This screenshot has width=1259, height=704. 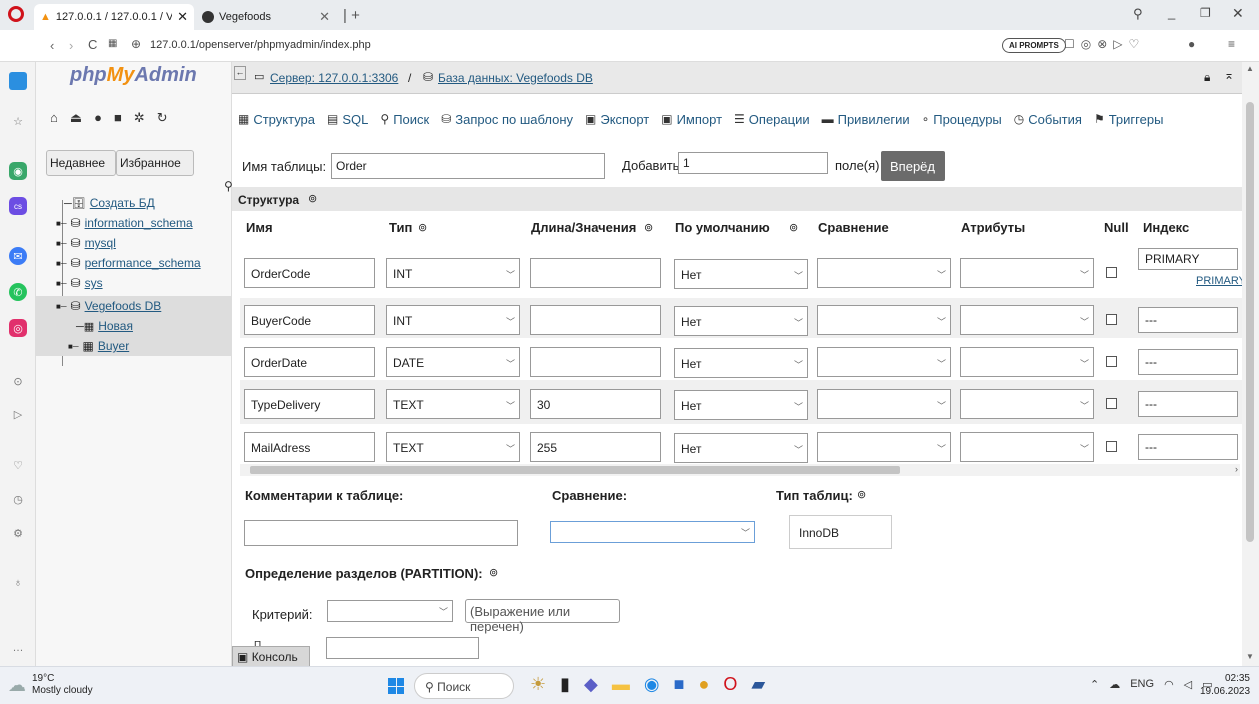 What do you see at coordinates (334, 78) in the screenshot?
I see `breadcrumb-server: Сервер: 127.0.0.1:3306` at bounding box center [334, 78].